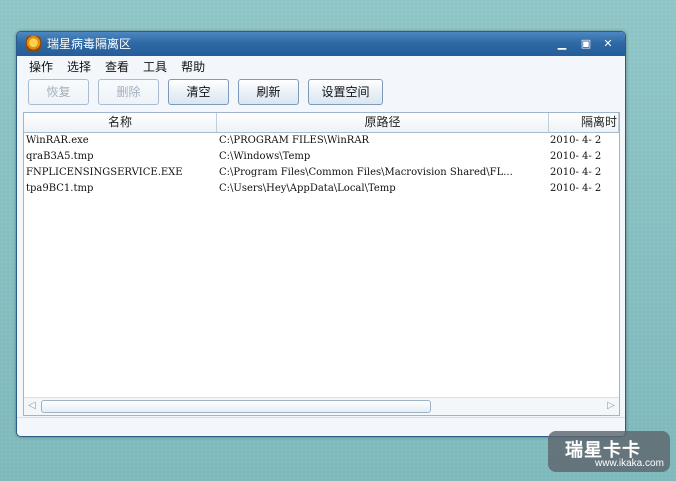 This screenshot has height=481, width=676. I want to click on scroll-thumb, so click(236, 406).